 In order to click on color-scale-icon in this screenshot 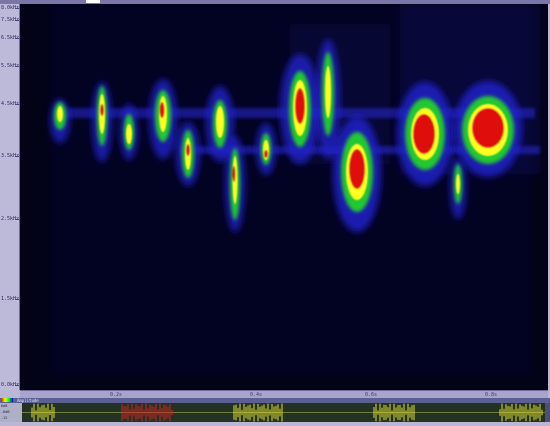, I will do `click(7, 400)`.